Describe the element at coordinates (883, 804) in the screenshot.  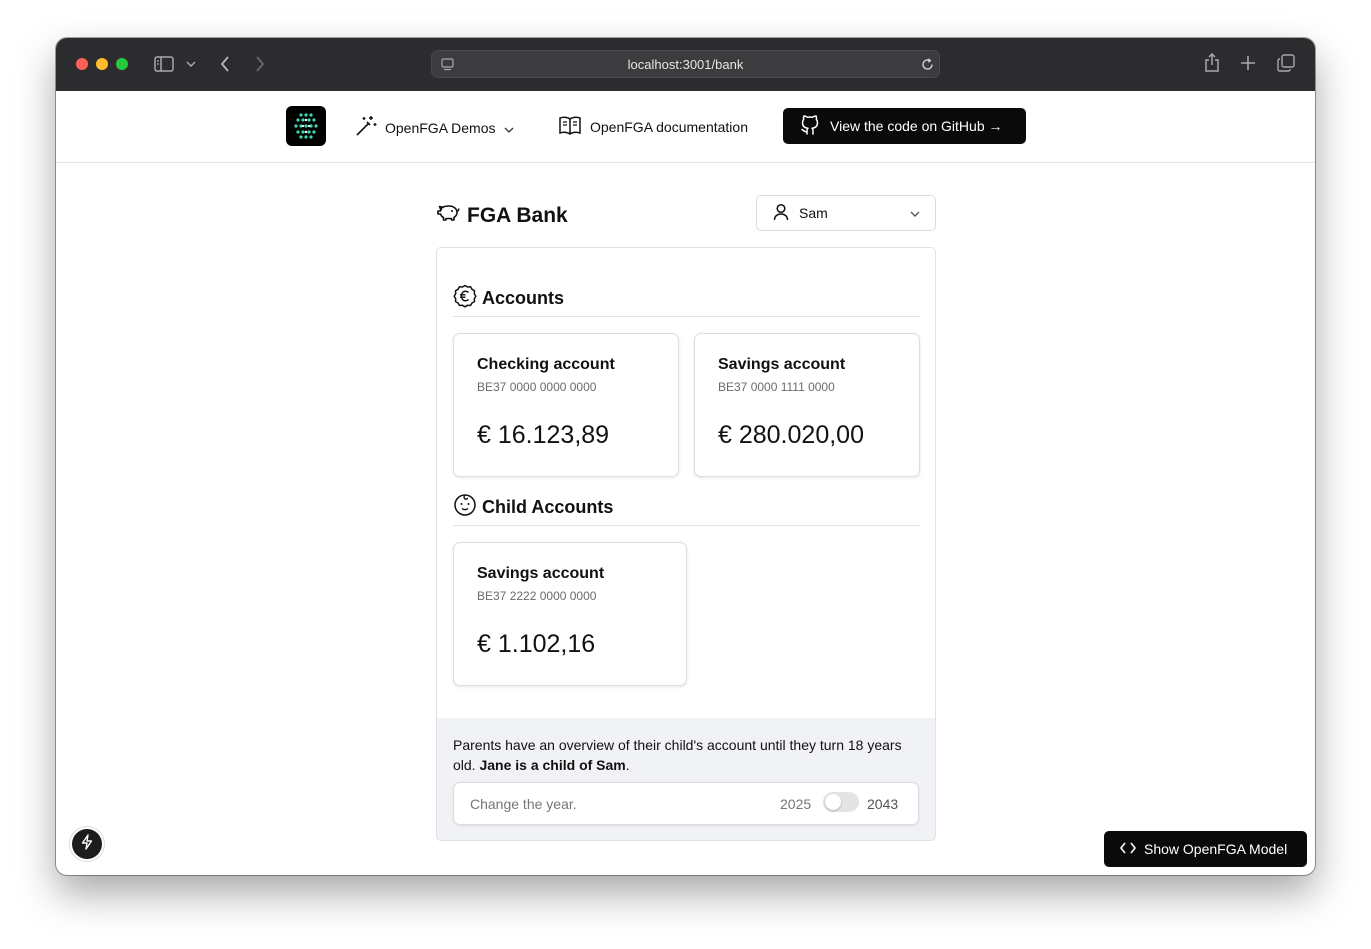
I see `year-to: 2043` at that location.